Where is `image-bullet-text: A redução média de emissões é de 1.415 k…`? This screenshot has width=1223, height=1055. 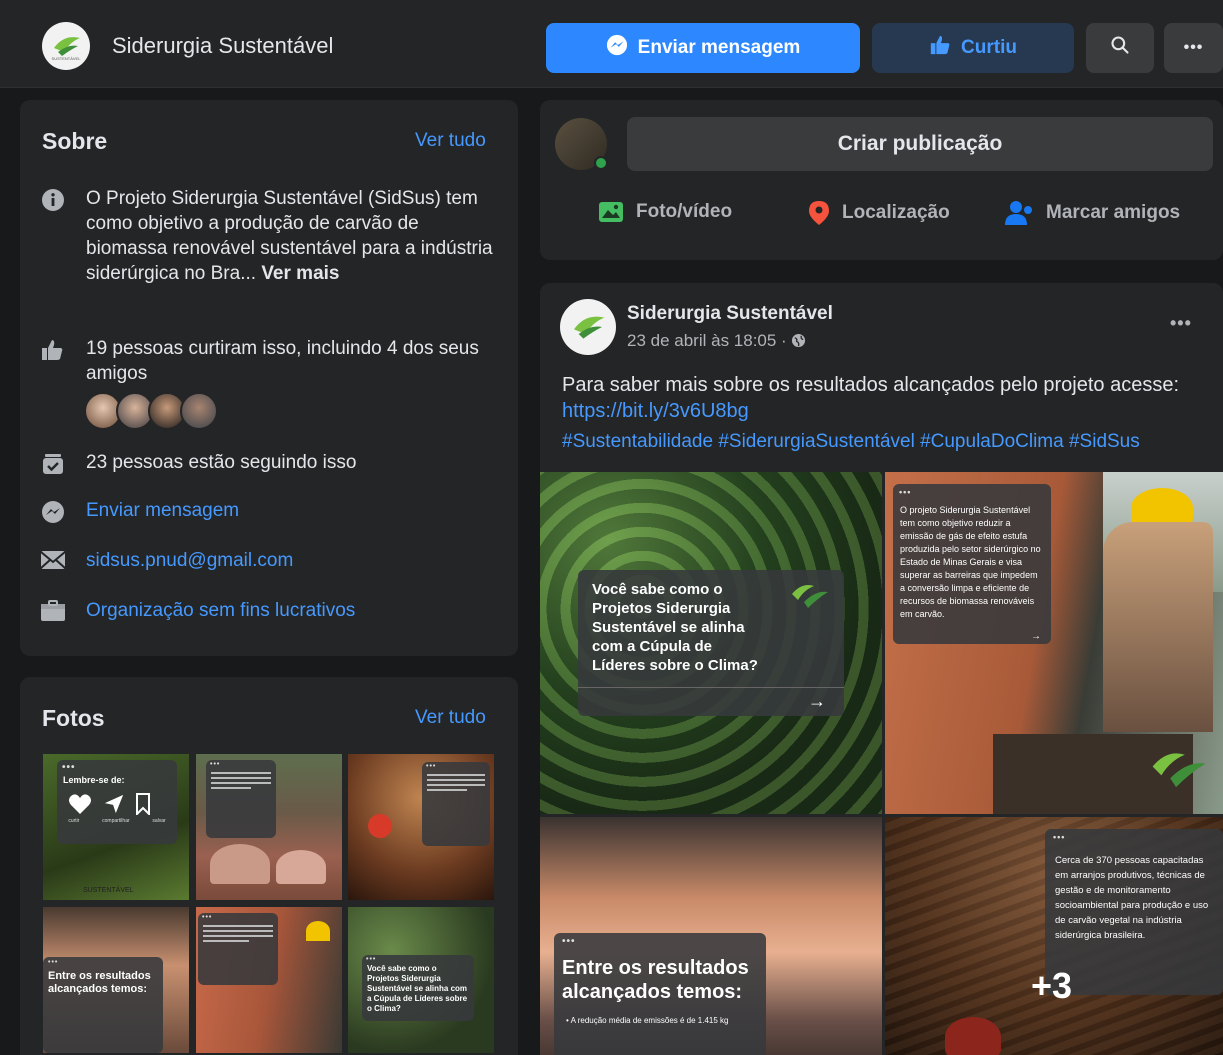 image-bullet-text: A redução média de emissões é de 1.415 k… is located at coordinates (649, 1020).